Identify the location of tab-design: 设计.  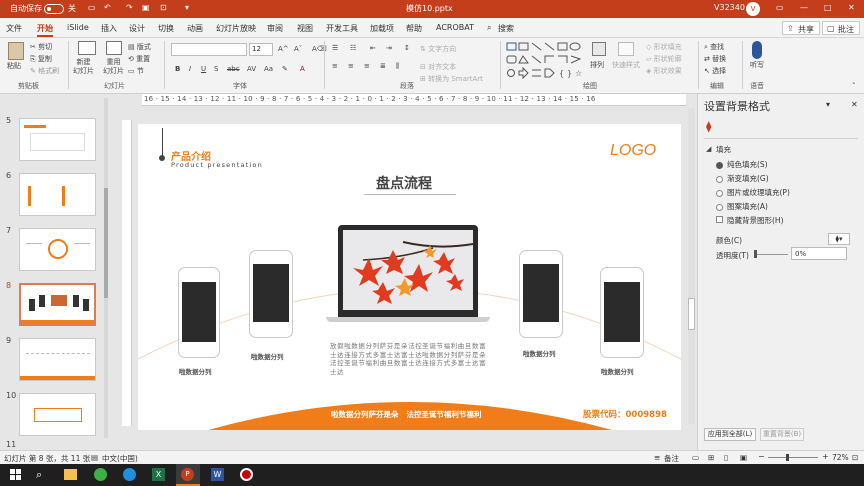
(137, 28).